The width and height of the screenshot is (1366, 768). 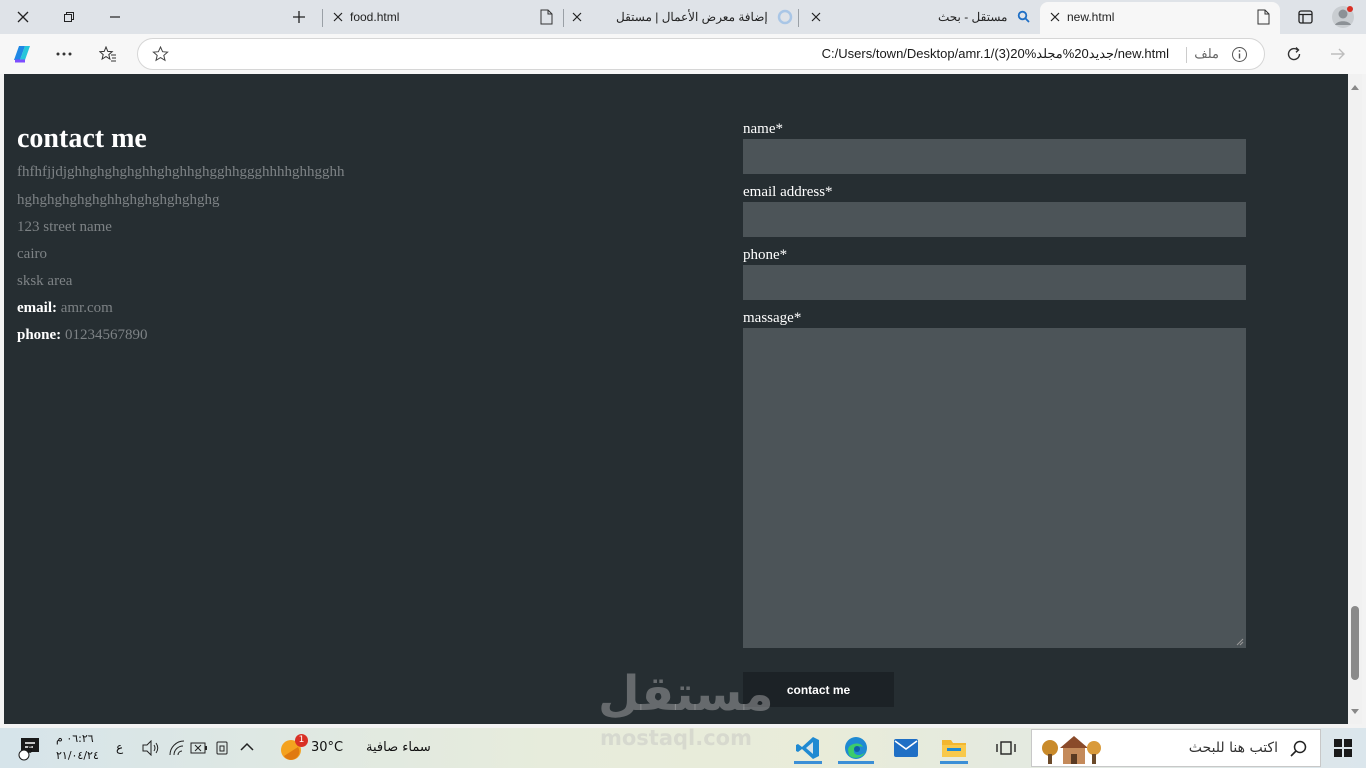 I want to click on task-view-icon, so click(x=1006, y=748).